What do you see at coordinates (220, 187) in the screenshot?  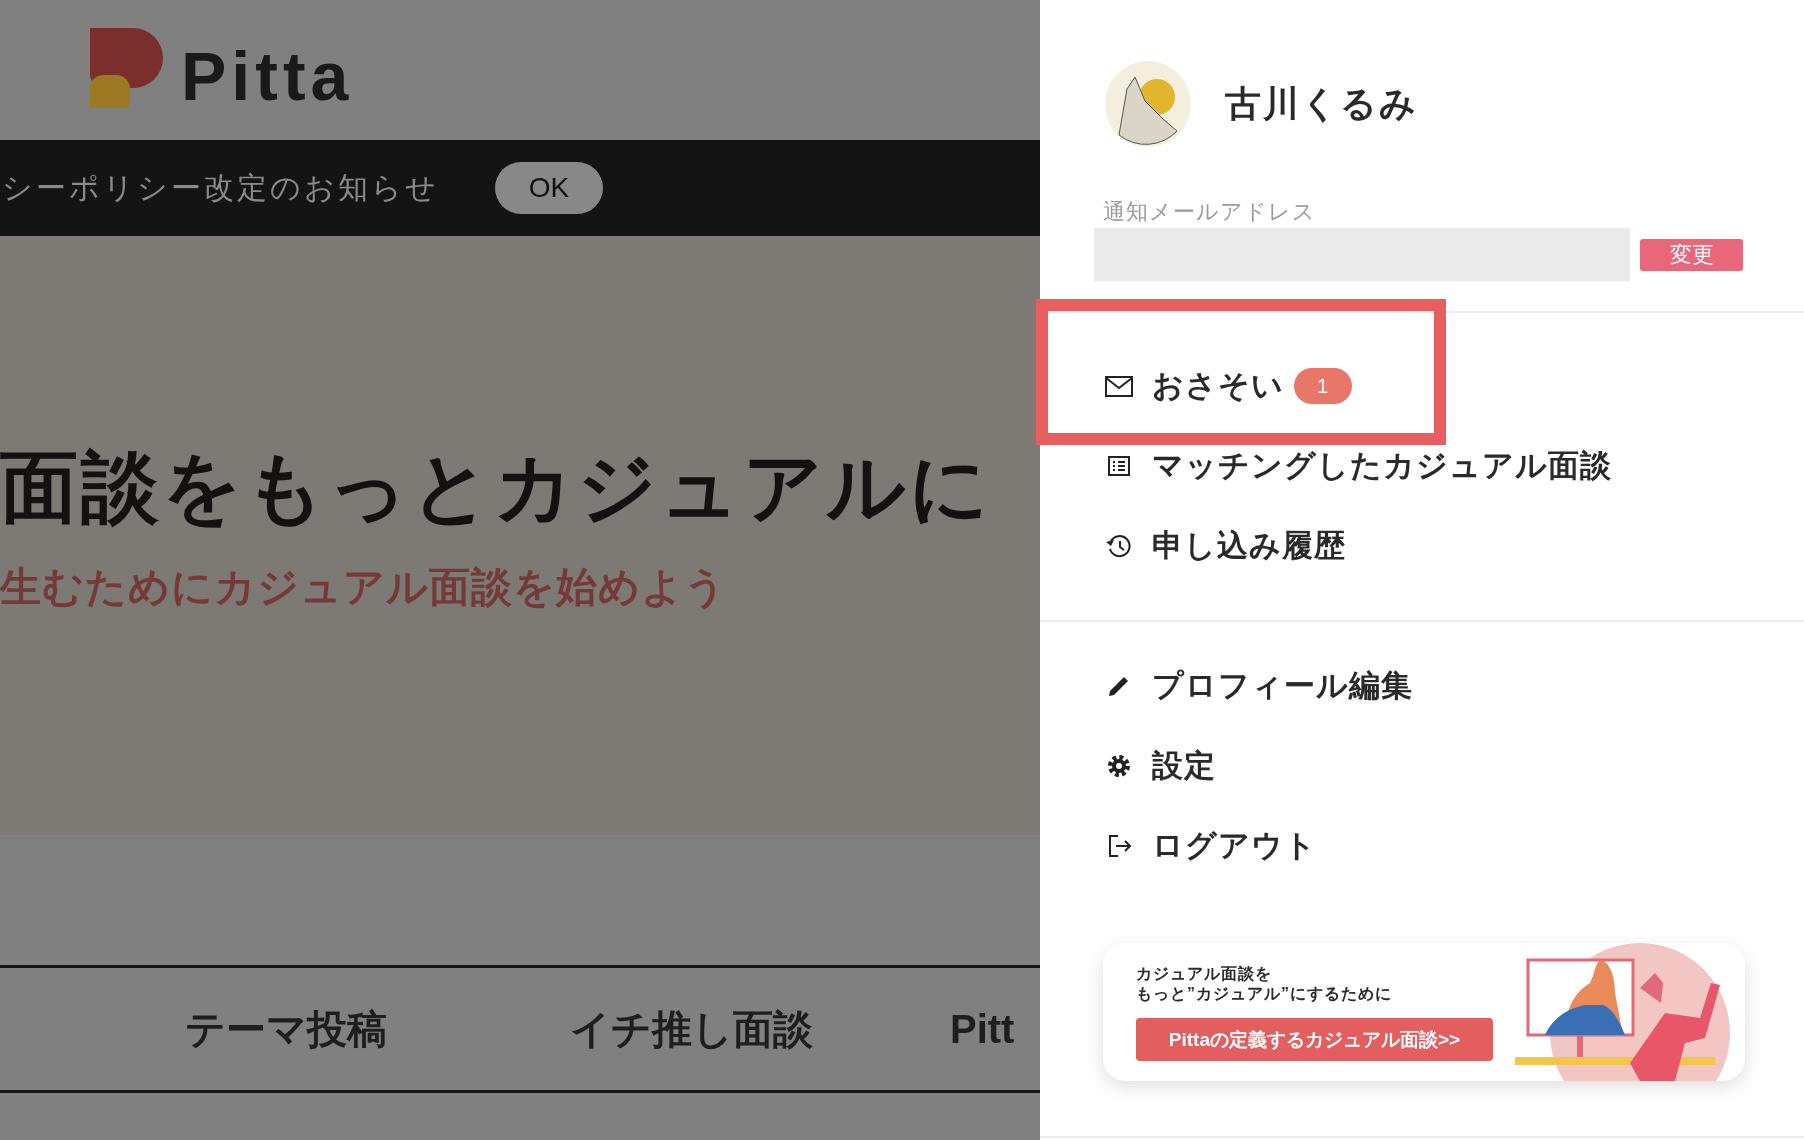 I see `notice-text: シーポリシー改定のお知らせ` at bounding box center [220, 187].